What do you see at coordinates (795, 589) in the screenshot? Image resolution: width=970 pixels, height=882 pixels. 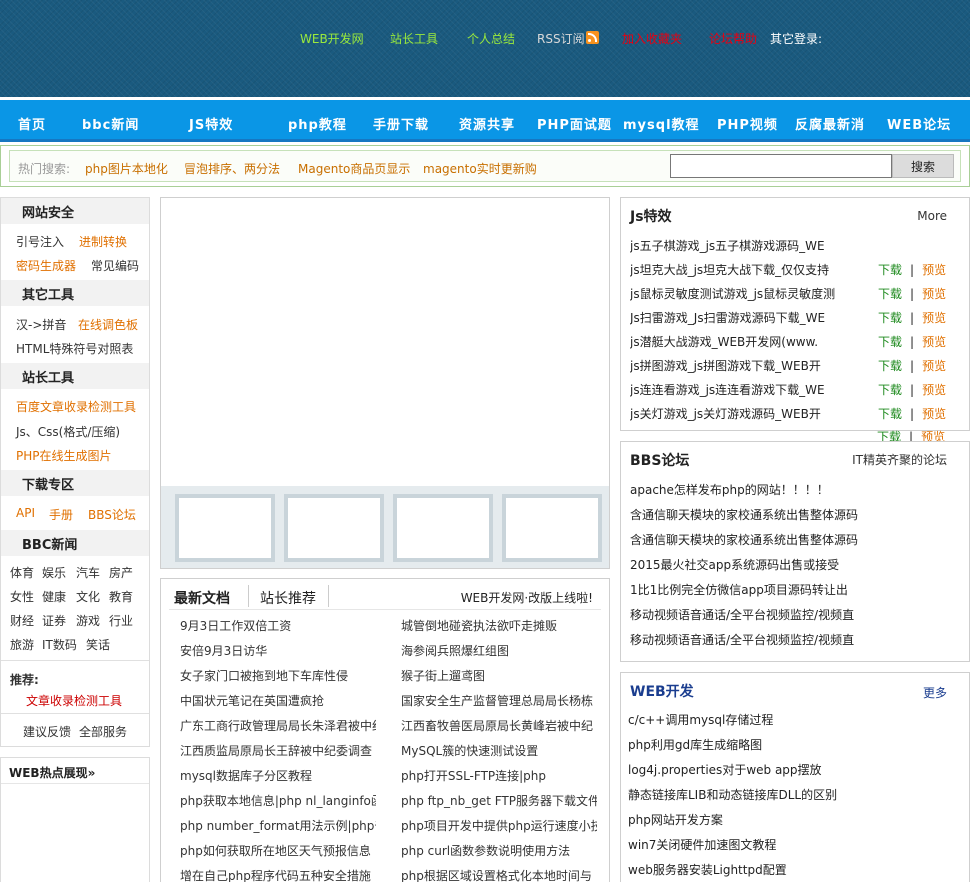 I see `bbs-thread-link: 1比1比例完全仿微信app项目源码转让出` at bounding box center [795, 589].